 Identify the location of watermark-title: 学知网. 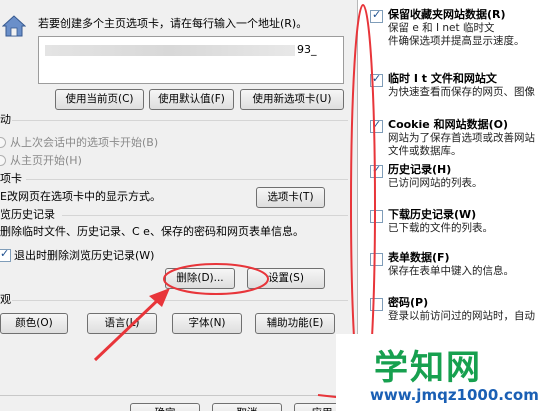
(428, 368).